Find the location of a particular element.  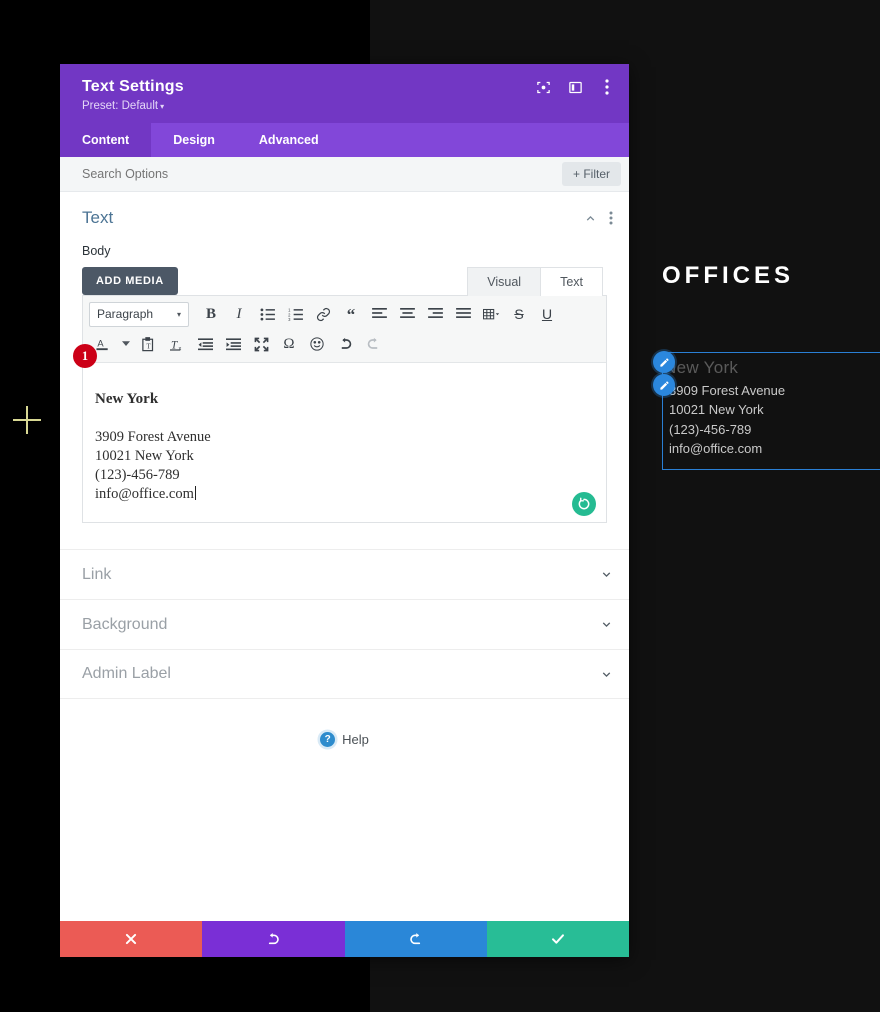

text-section-header: Text is located at coordinates (344, 215).